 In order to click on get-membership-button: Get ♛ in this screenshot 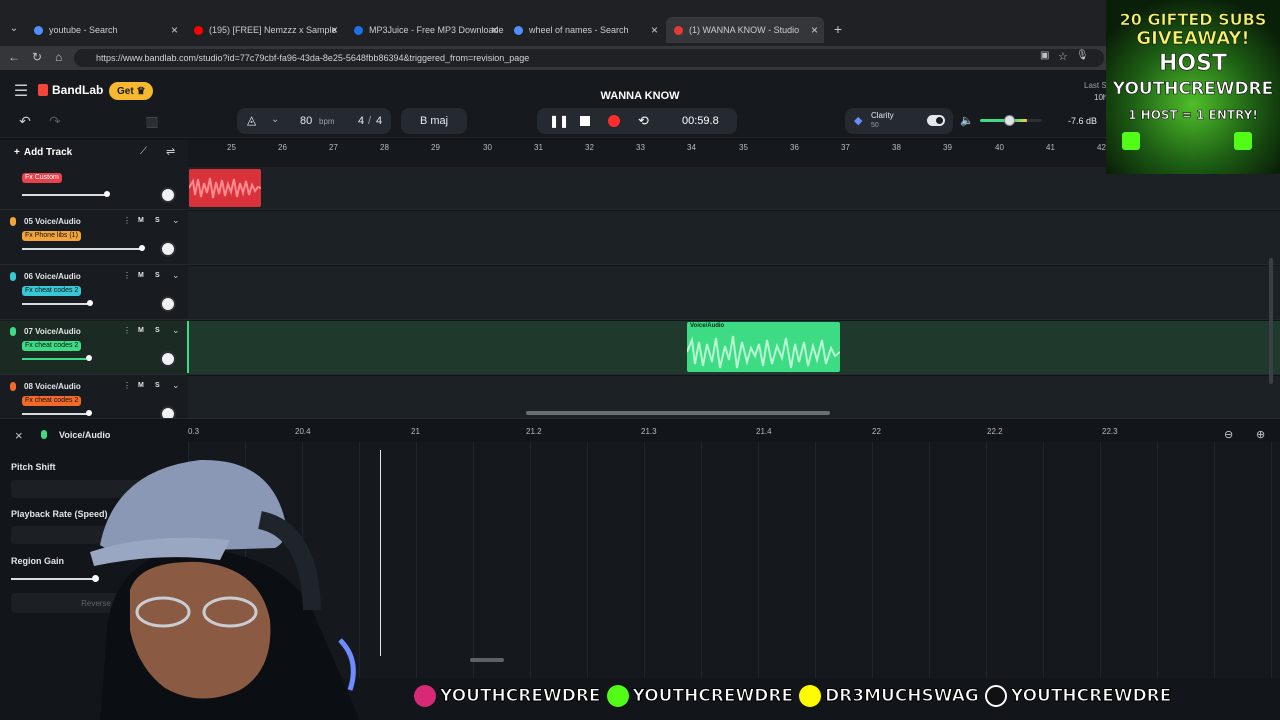, I will do `click(131, 91)`.